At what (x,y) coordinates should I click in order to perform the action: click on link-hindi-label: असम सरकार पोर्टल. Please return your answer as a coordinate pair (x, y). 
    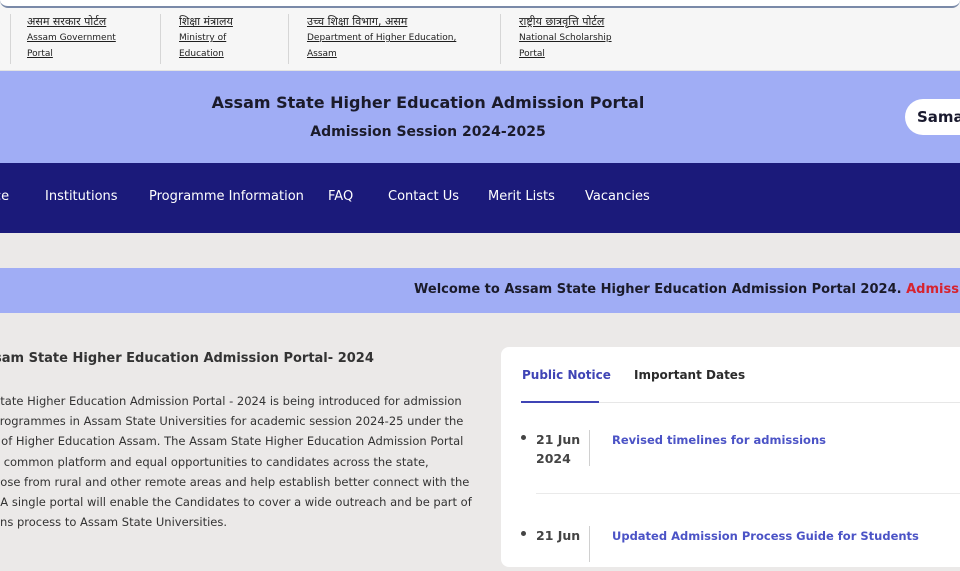
    Looking at the image, I should click on (67, 21).